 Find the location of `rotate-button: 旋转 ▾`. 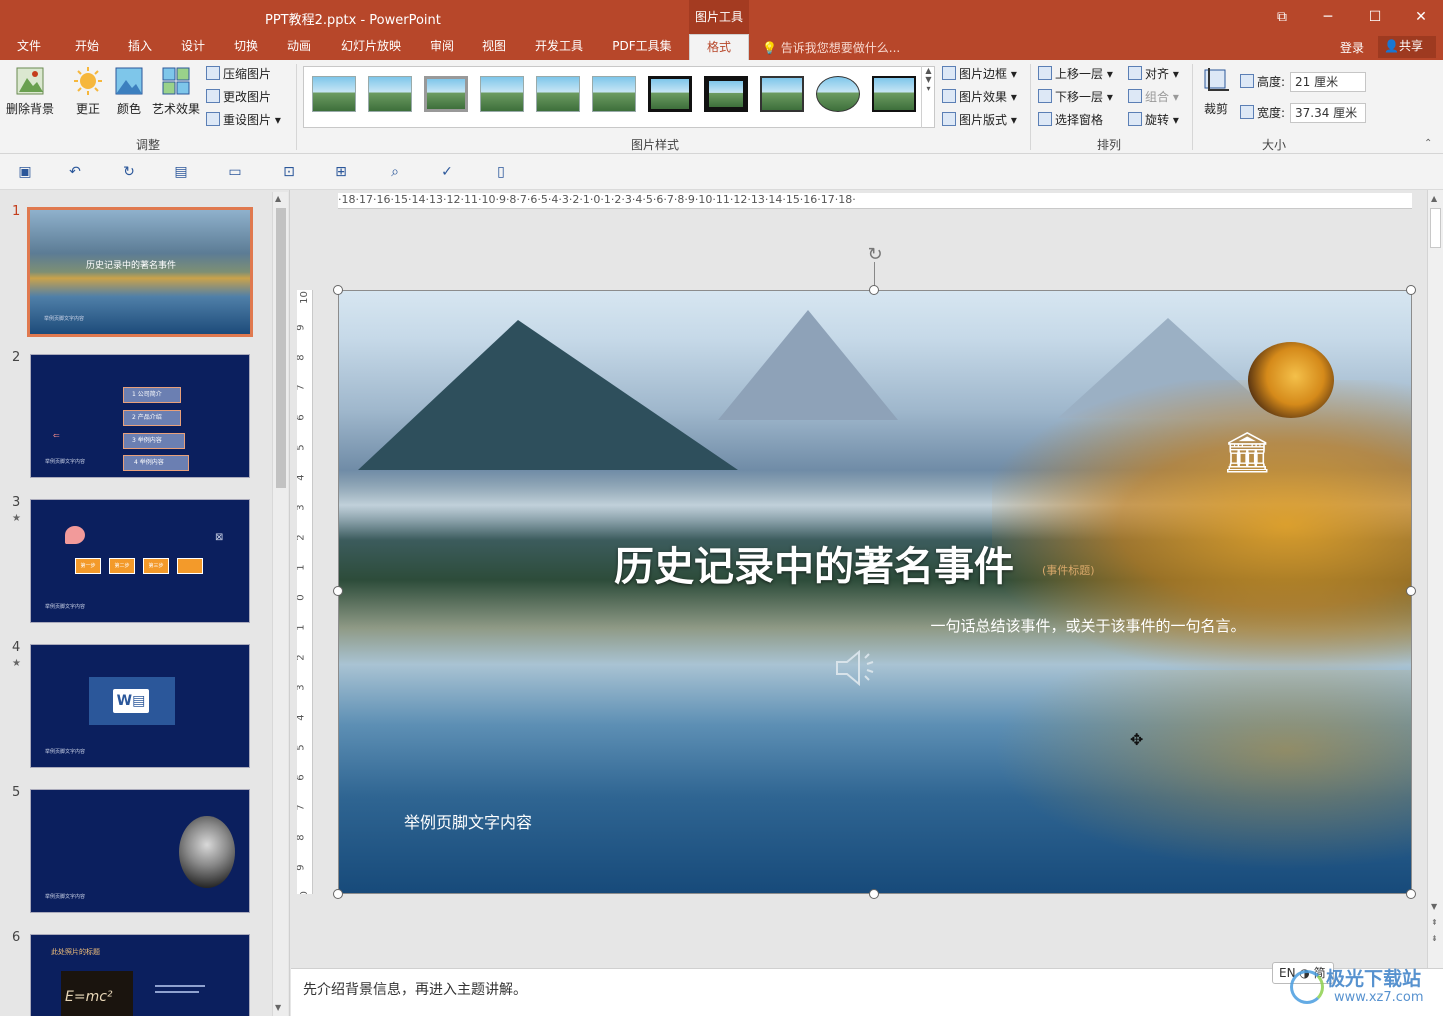

rotate-button: 旋转 ▾ is located at coordinates (1153, 120).